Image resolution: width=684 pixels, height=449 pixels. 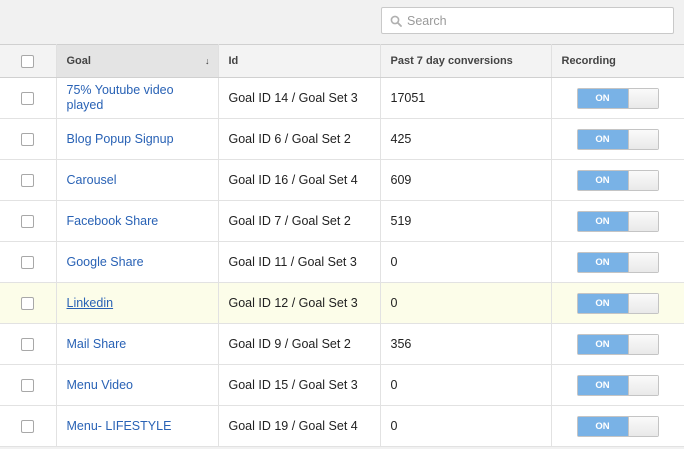 I want to click on goal-id: Goal ID 6 / Goal Set 2, so click(x=299, y=139).